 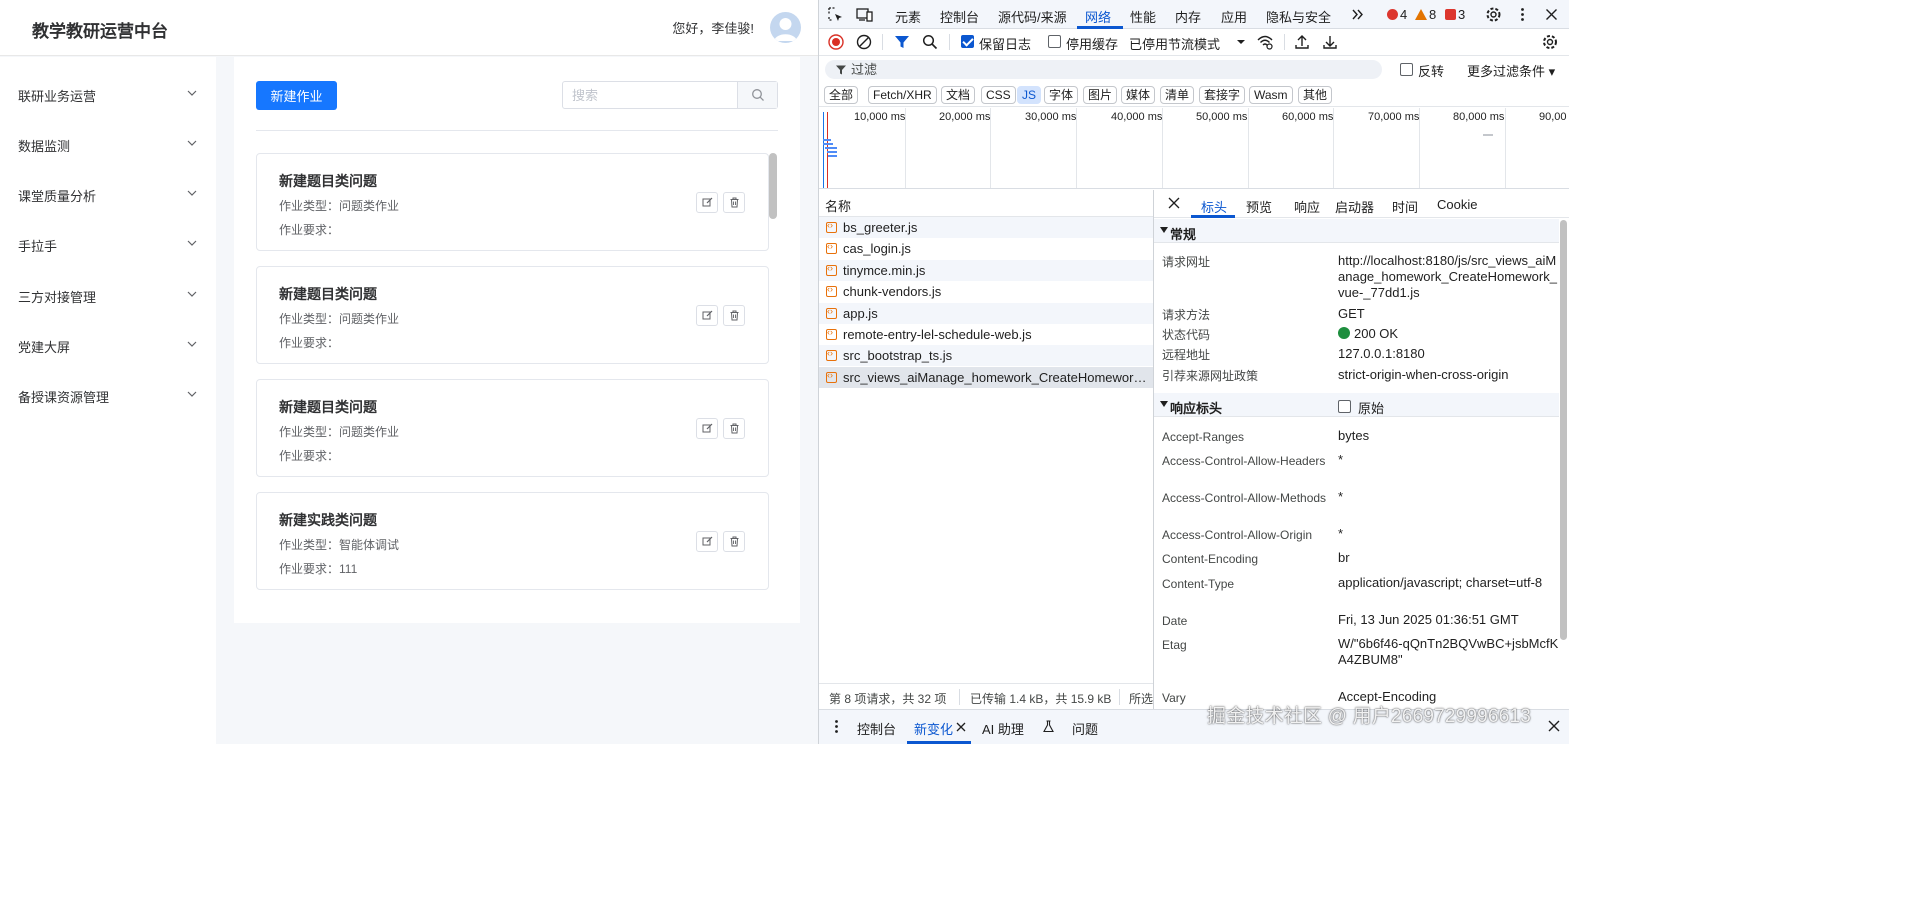 What do you see at coordinates (57, 297) in the screenshot?
I see `sidebar-item-label: 三方对接管理` at bounding box center [57, 297].